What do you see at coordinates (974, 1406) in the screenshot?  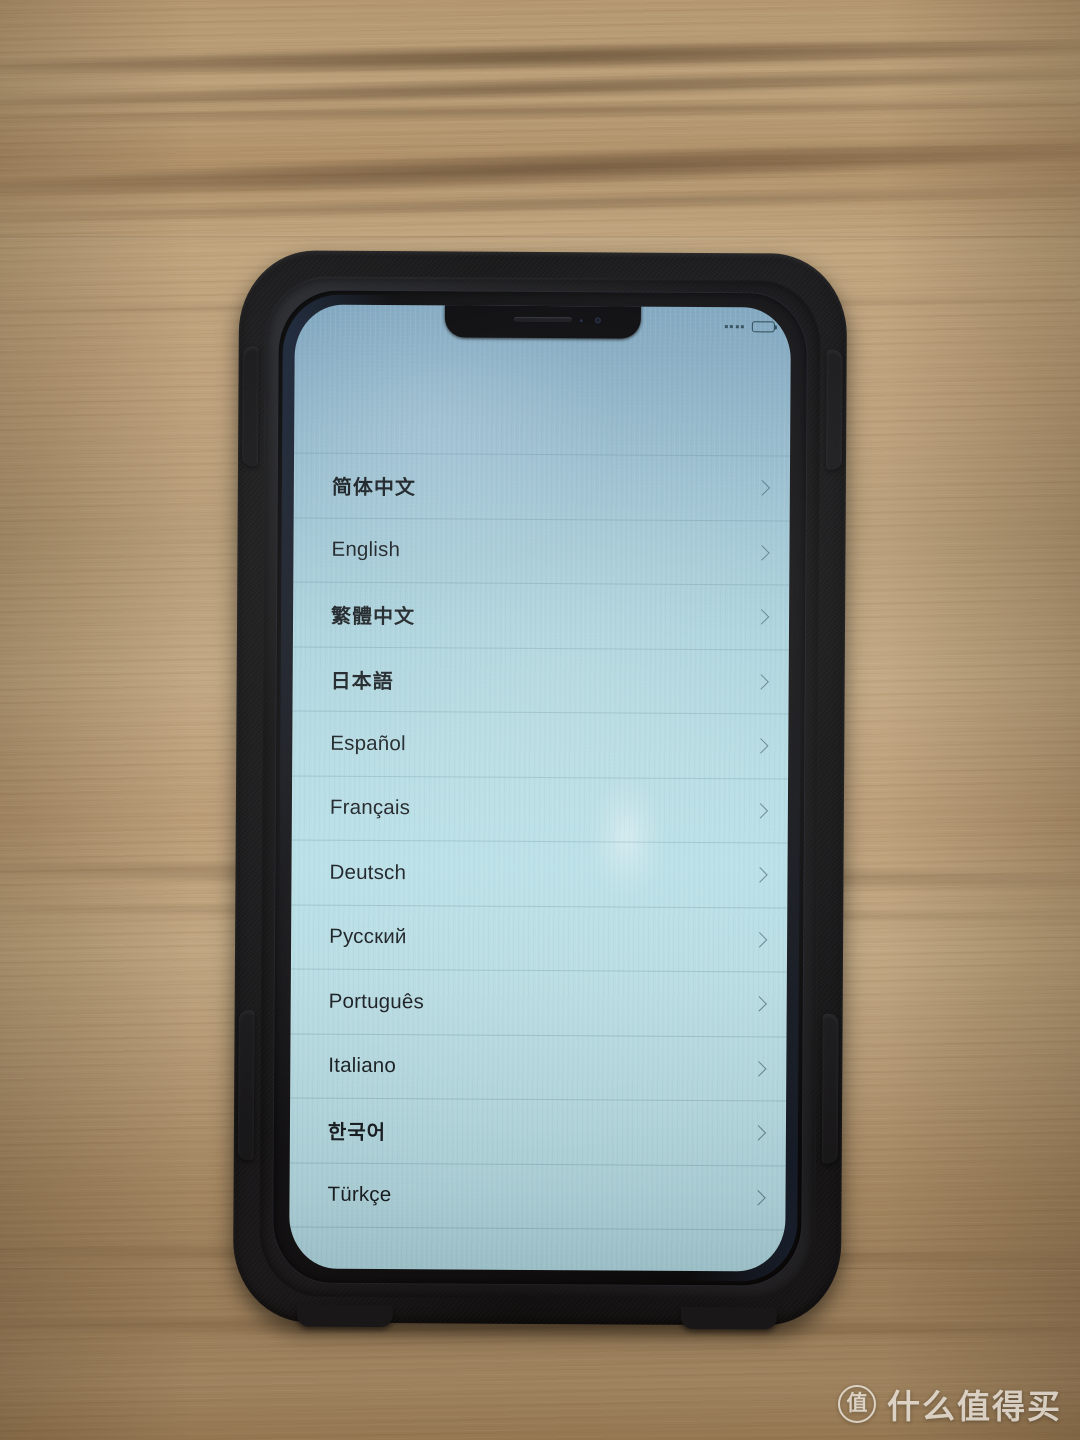 I see `watermark-text: 什么值得买` at bounding box center [974, 1406].